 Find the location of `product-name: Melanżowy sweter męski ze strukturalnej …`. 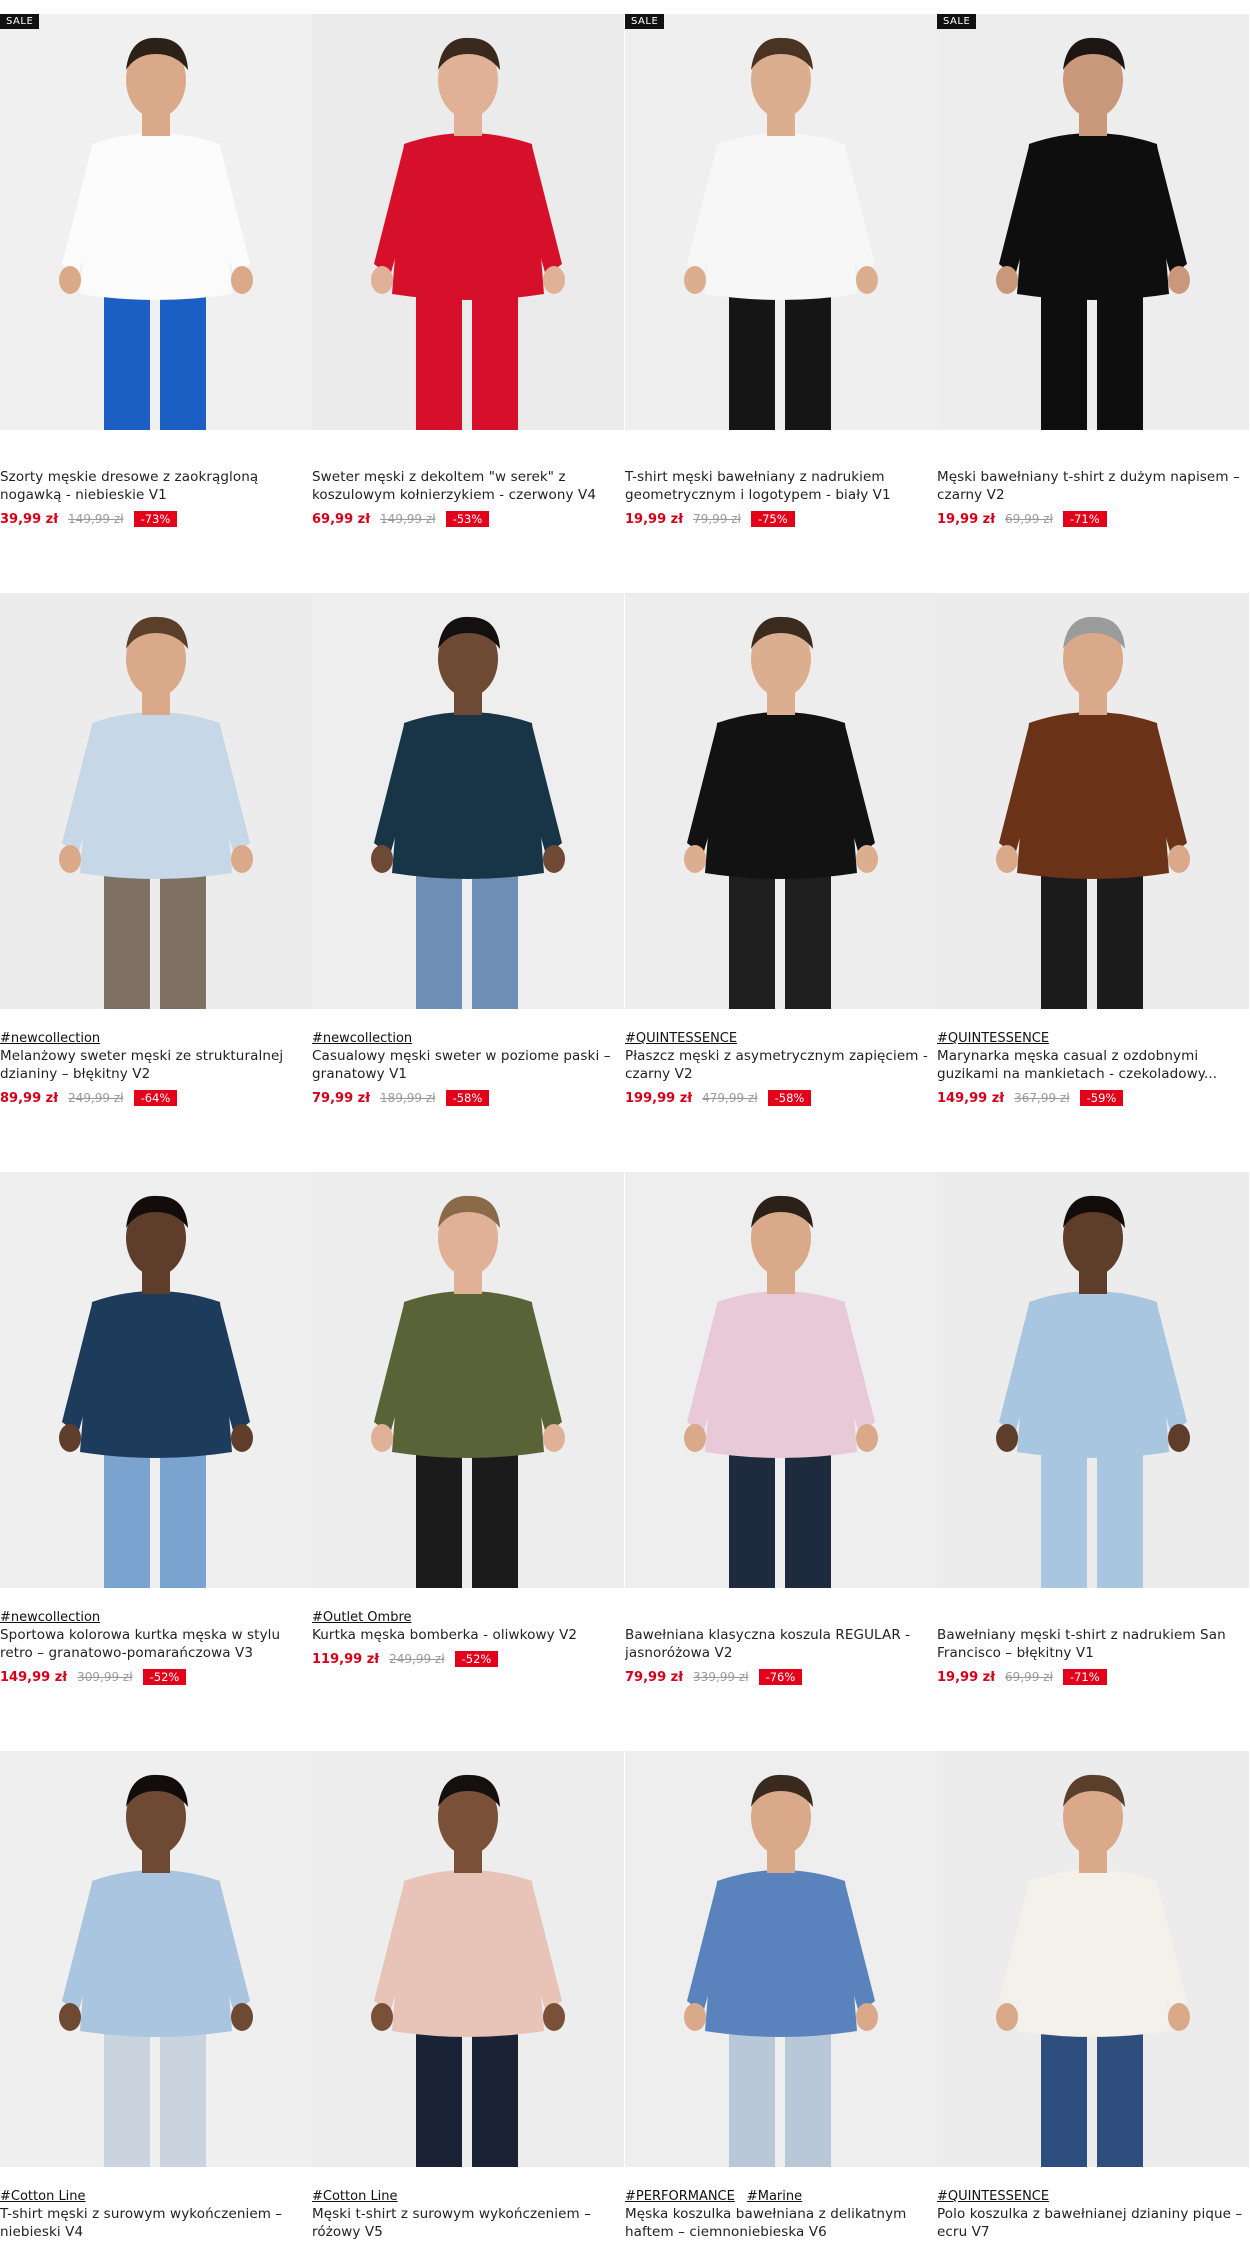

product-name: Melanżowy sweter męski ze strukturalnej … is located at coordinates (156, 1065).